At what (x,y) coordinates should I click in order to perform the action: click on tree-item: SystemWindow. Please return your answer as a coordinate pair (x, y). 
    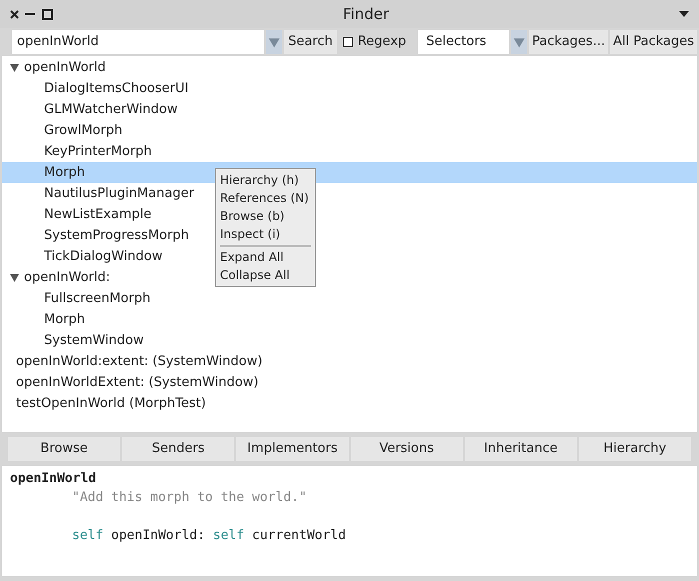
    Looking at the image, I should click on (94, 340).